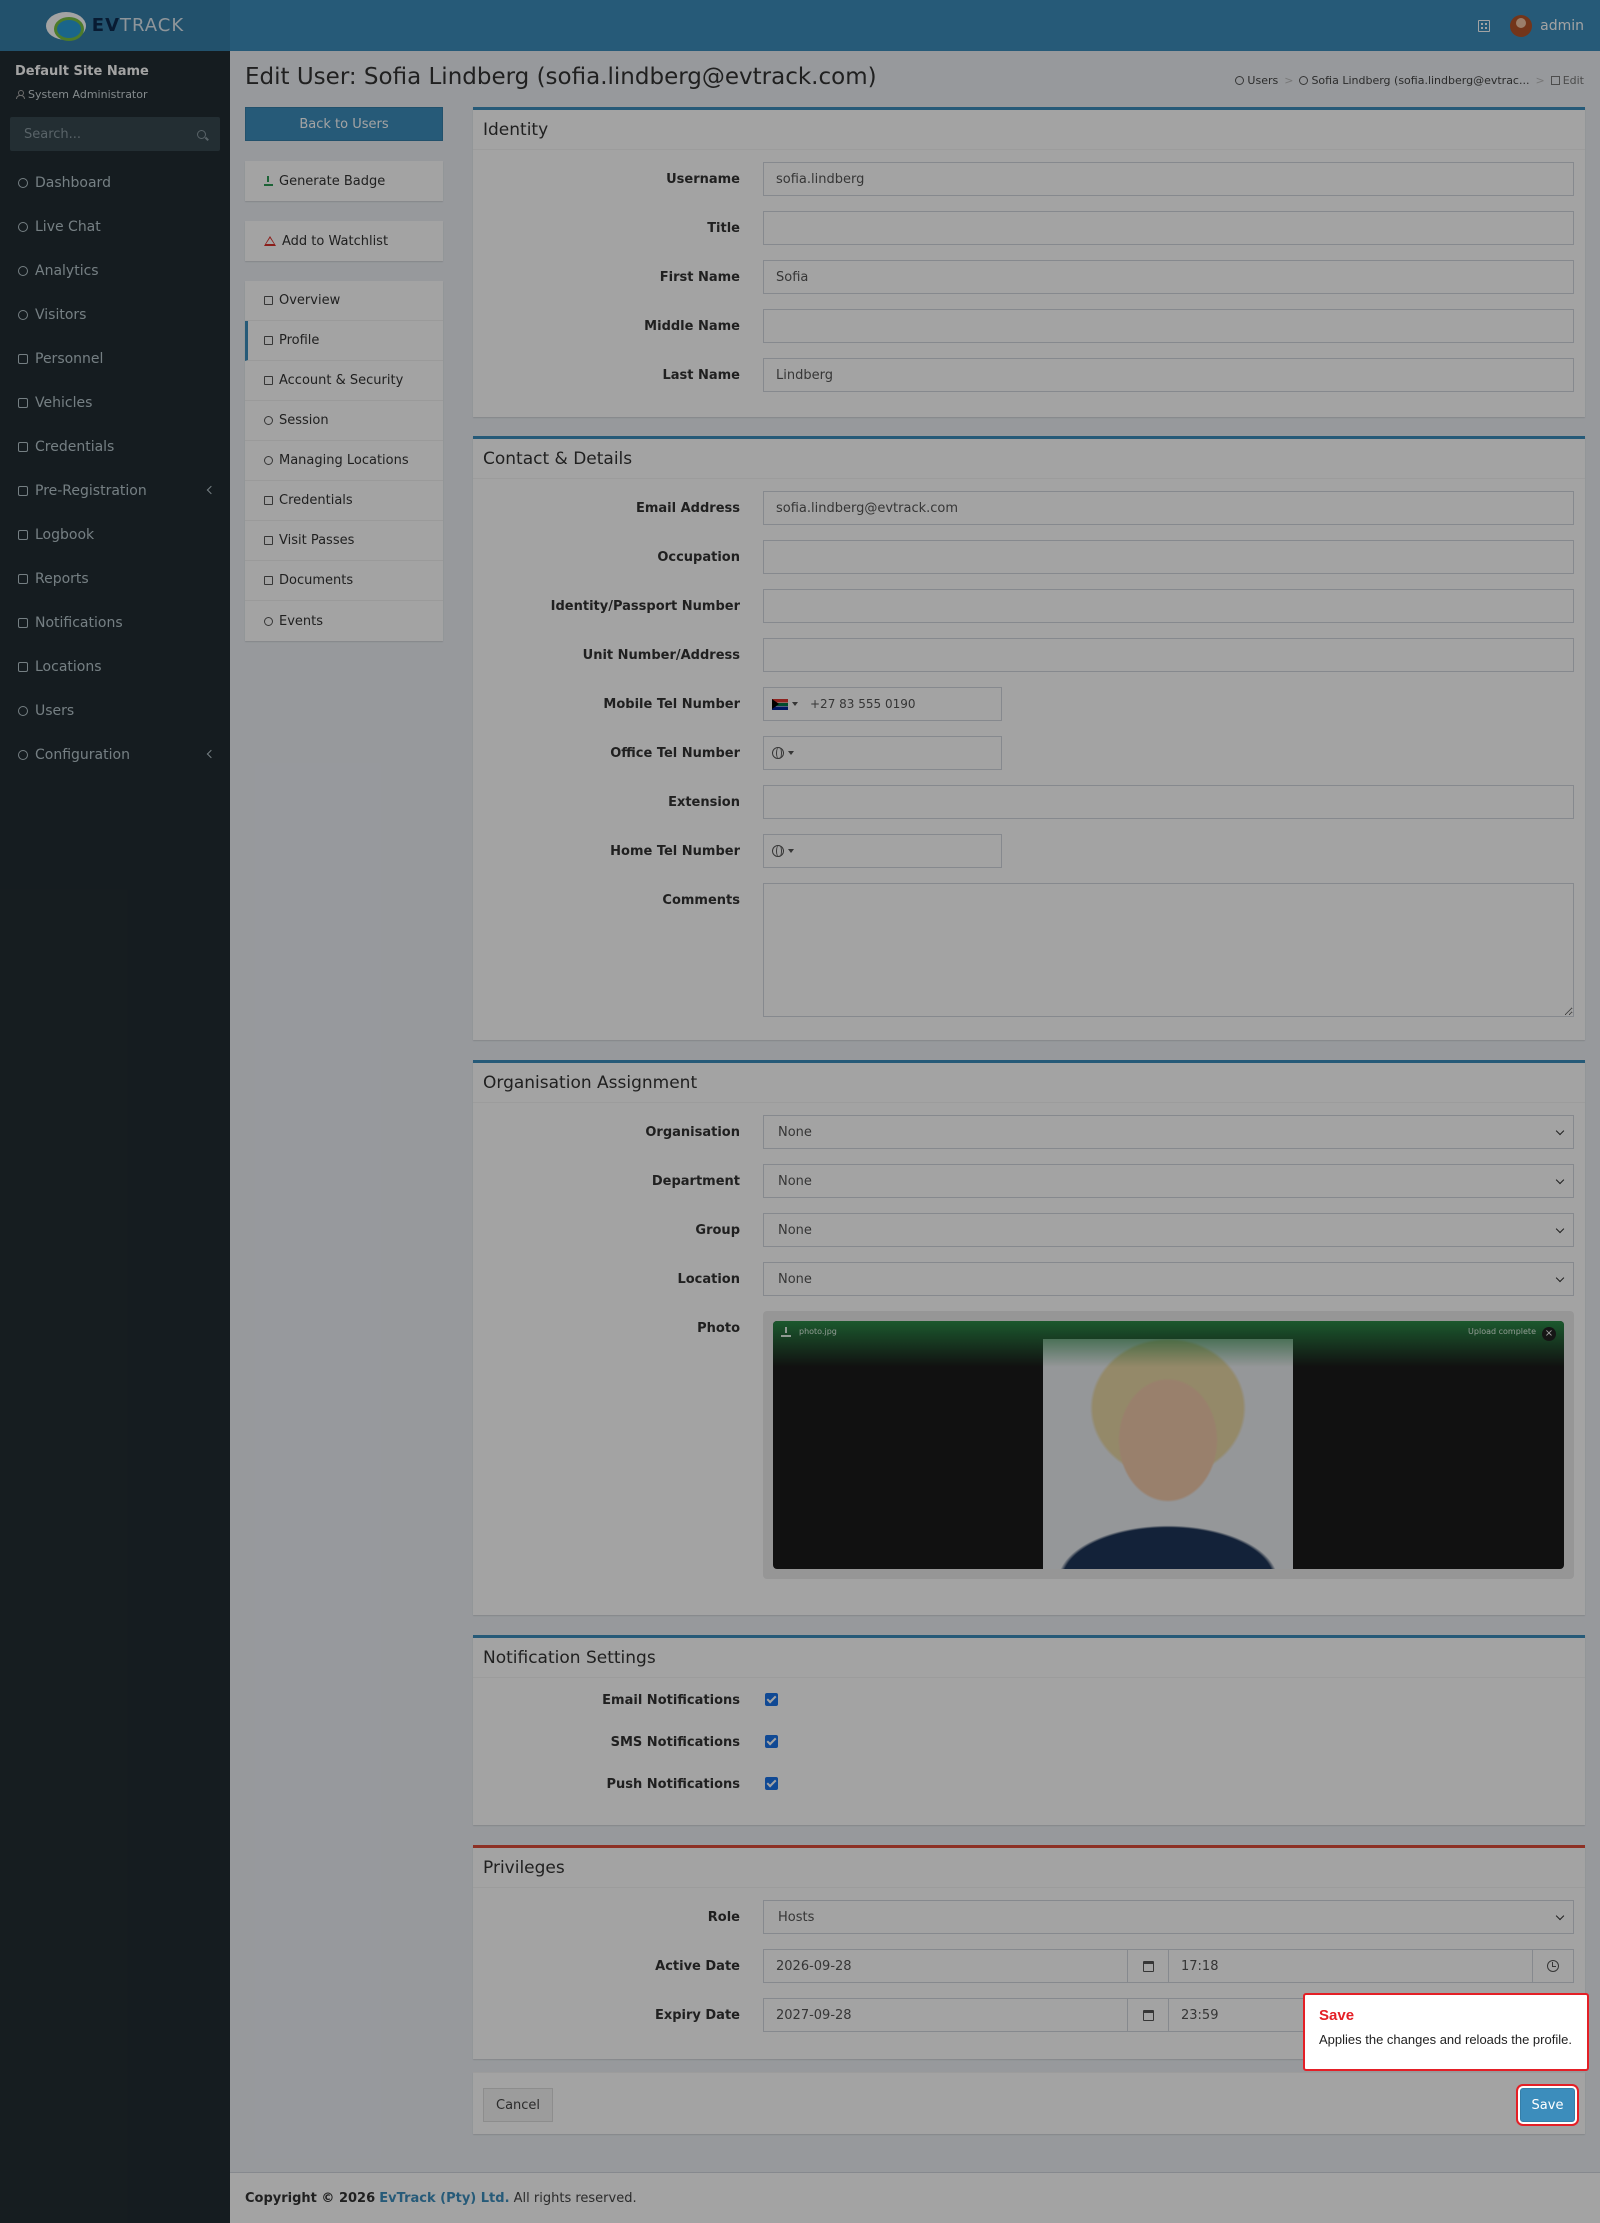 The image size is (1600, 2223). Describe the element at coordinates (1168, 1230) in the screenshot. I see `group-select: None` at that location.